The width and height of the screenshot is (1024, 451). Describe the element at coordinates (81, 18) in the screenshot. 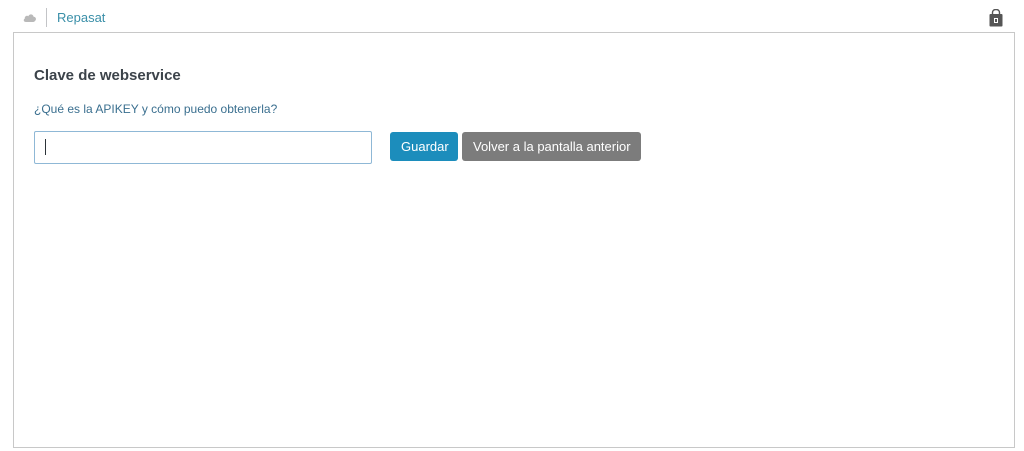

I see `app-title-link: Repasat` at that location.